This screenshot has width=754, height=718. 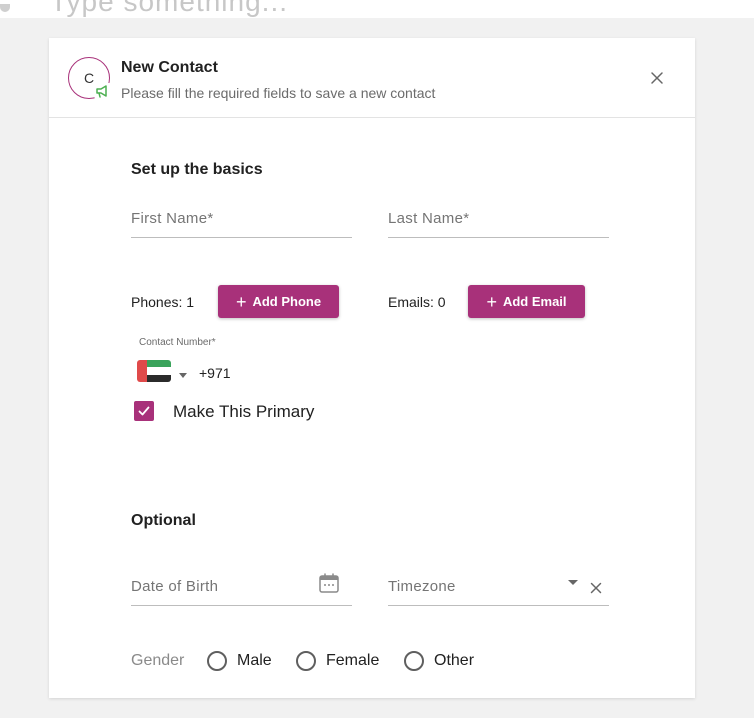 What do you see at coordinates (197, 169) in the screenshot?
I see `basics-section-title: Set up the basics` at bounding box center [197, 169].